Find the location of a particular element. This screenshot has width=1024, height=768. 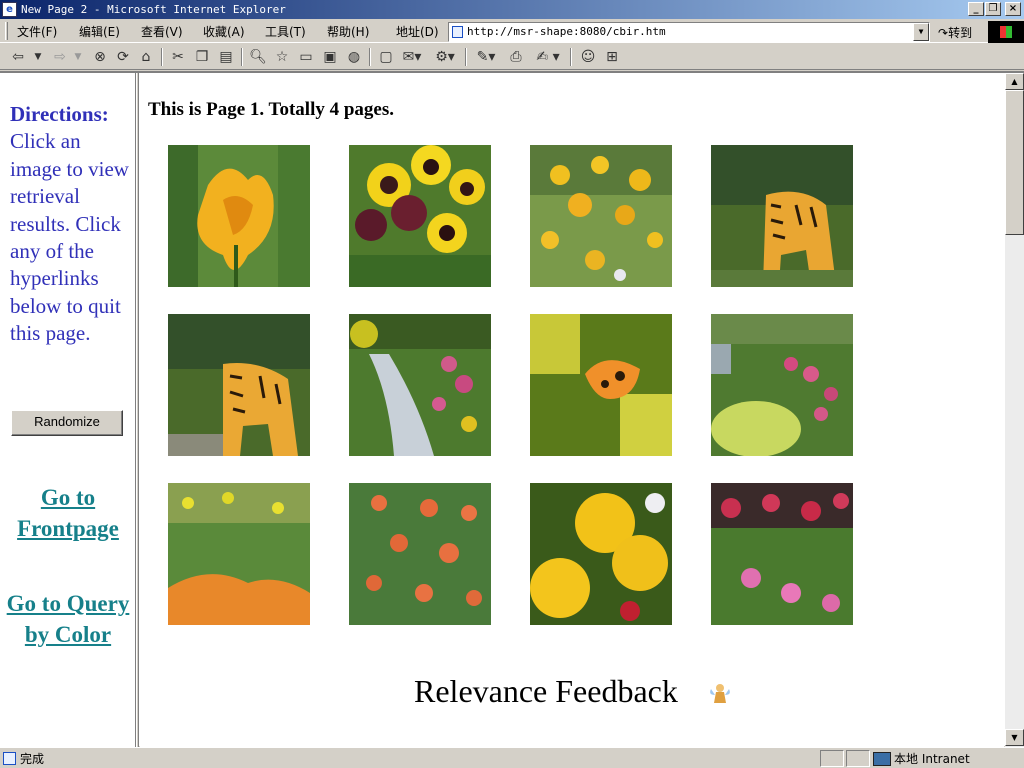

address-label: 地址(D) is located at coordinates (417, 32).